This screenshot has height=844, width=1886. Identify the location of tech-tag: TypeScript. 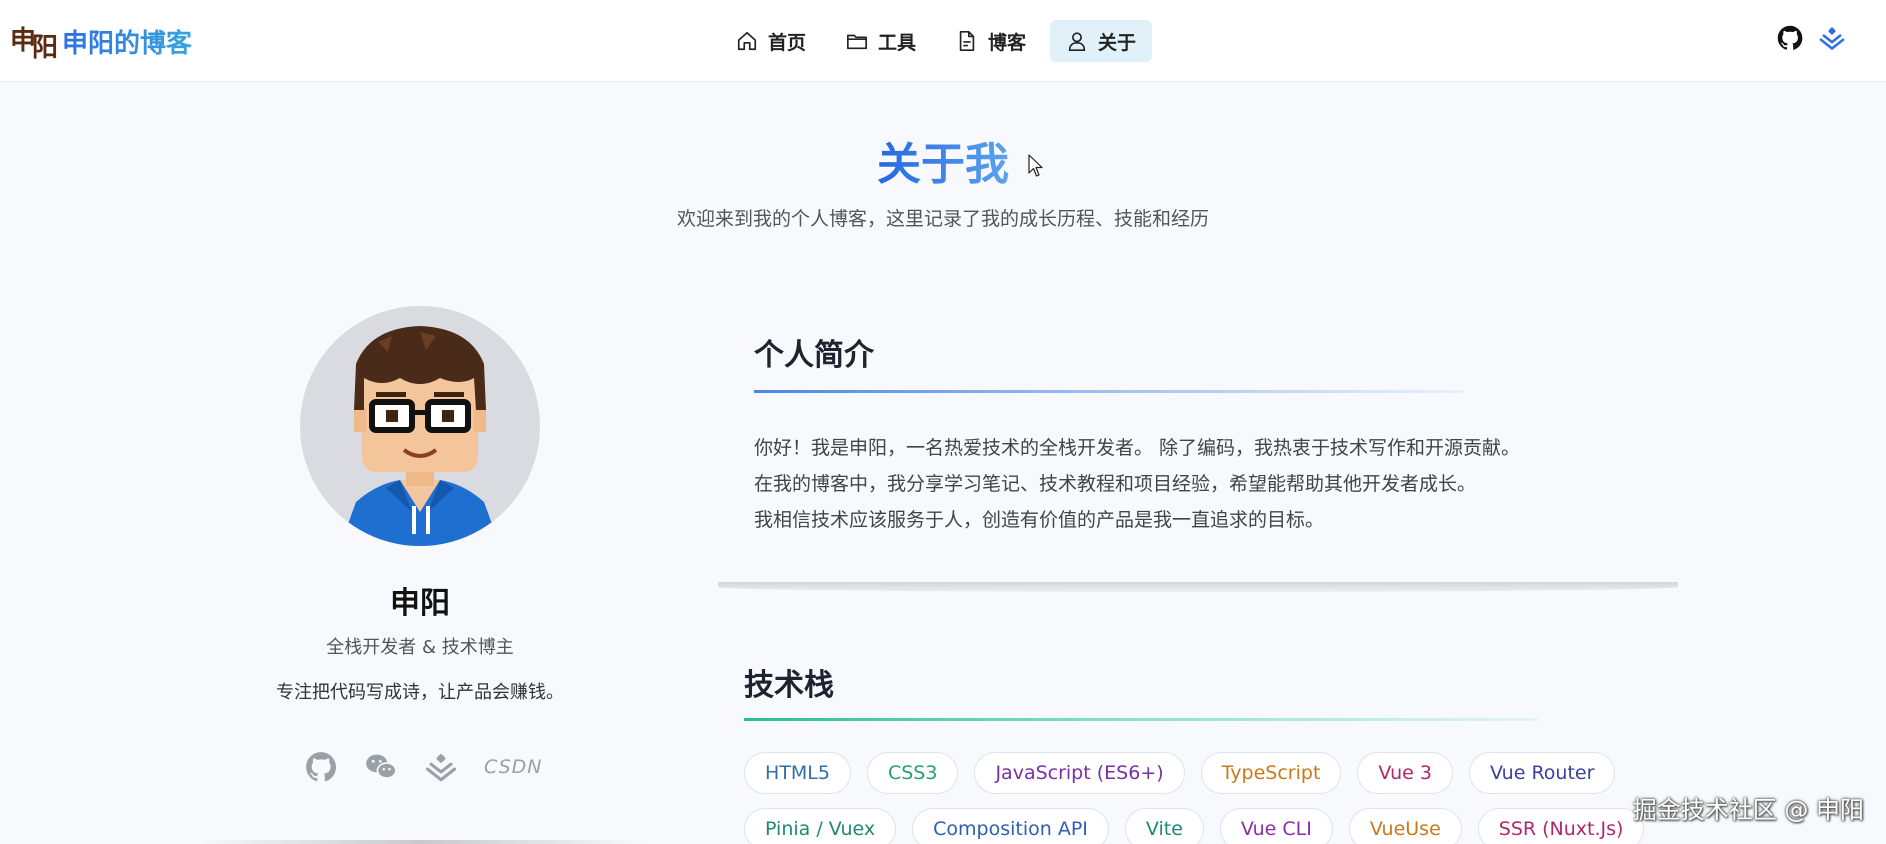
(1271, 773).